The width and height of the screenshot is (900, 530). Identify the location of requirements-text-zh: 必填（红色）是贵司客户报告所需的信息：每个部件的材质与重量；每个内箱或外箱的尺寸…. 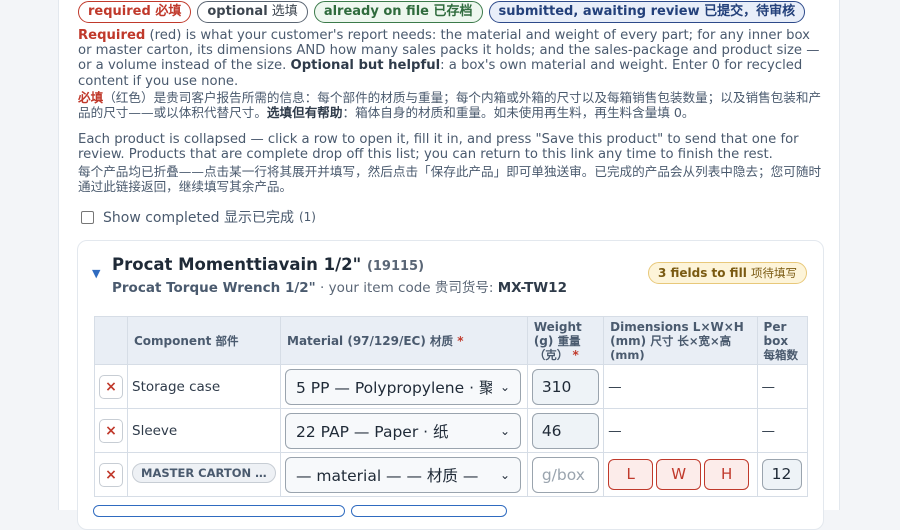
(450, 105).